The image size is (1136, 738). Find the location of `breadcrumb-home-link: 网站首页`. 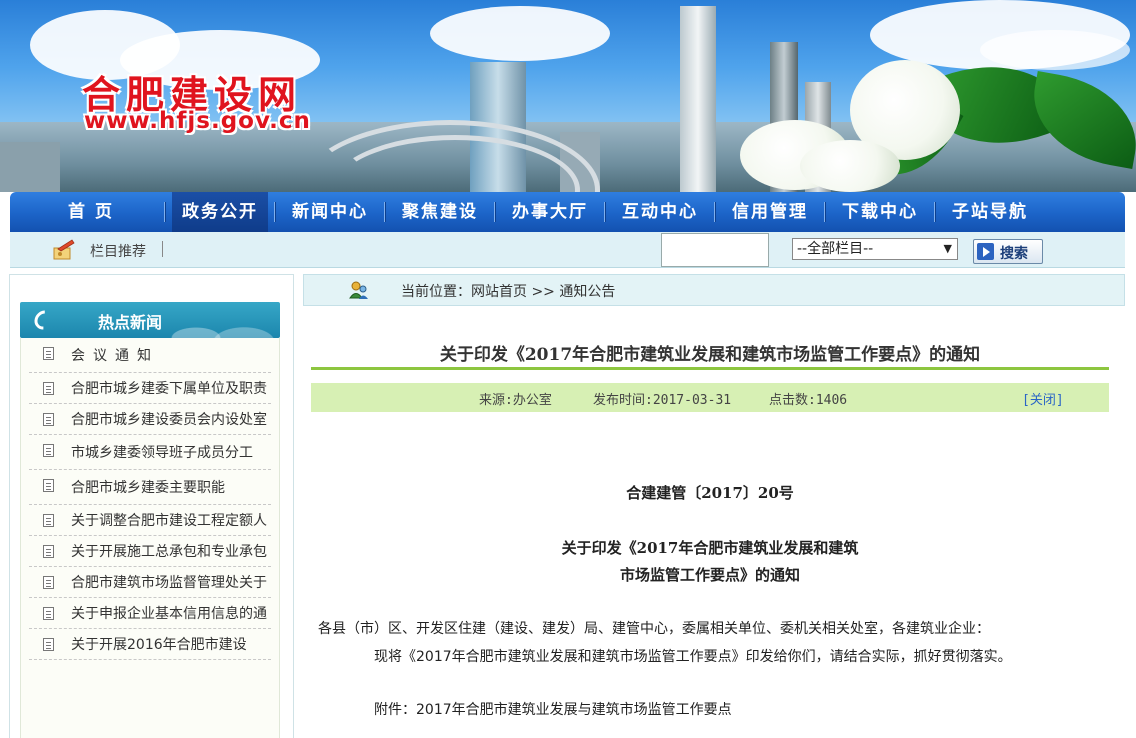

breadcrumb-home-link: 网站首页 is located at coordinates (499, 292).